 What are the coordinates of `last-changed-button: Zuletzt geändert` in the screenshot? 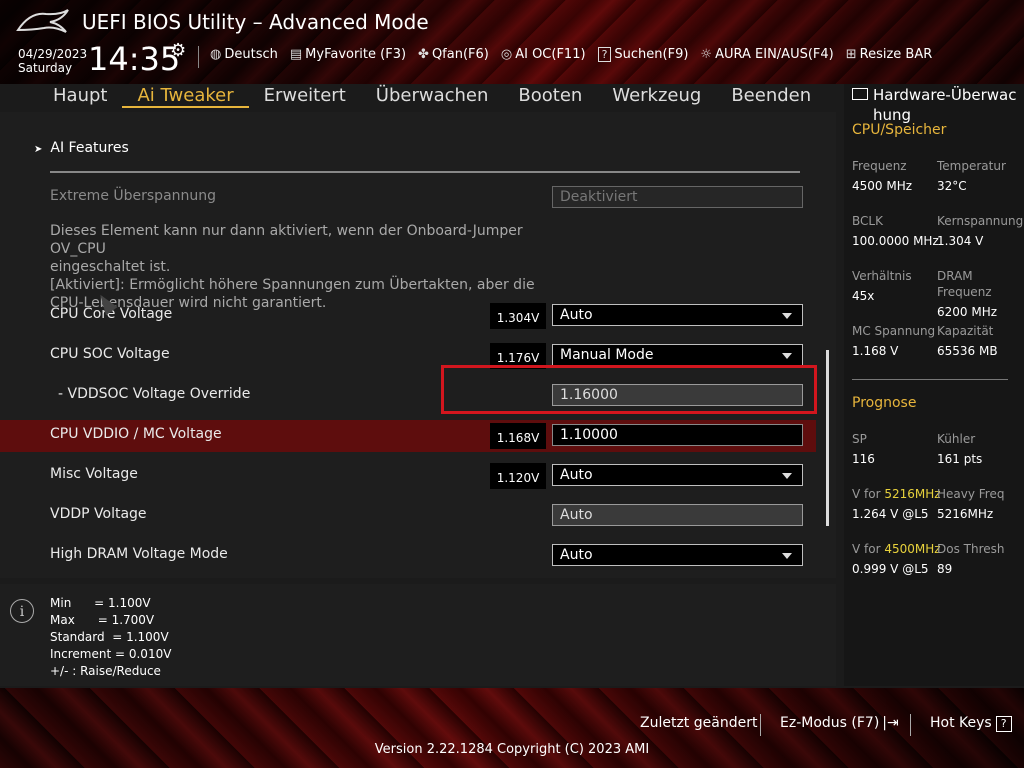 It's located at (698, 723).